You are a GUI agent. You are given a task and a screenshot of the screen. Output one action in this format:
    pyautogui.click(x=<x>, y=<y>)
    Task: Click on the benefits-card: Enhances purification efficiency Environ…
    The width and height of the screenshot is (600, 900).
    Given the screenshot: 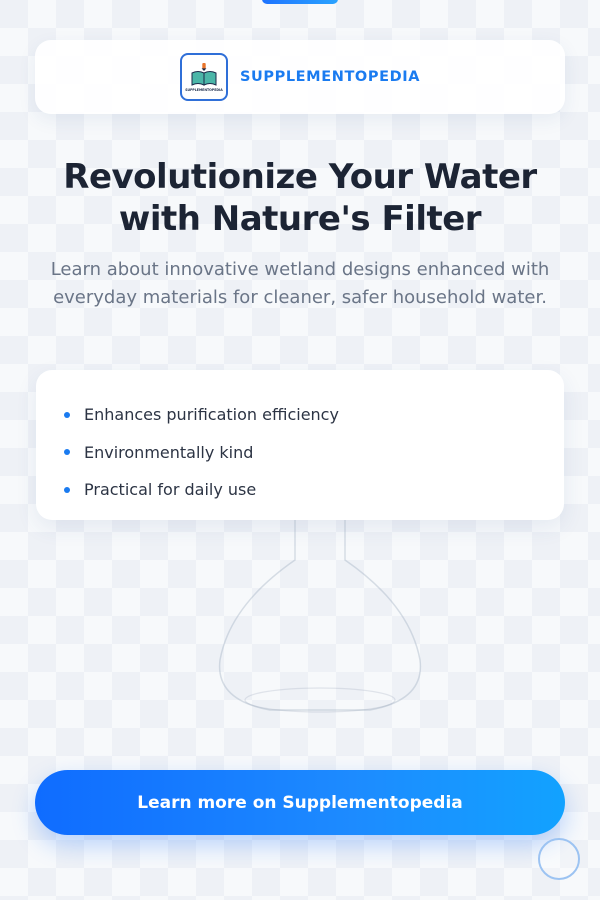 What is the action you would take?
    pyautogui.click(x=300, y=445)
    